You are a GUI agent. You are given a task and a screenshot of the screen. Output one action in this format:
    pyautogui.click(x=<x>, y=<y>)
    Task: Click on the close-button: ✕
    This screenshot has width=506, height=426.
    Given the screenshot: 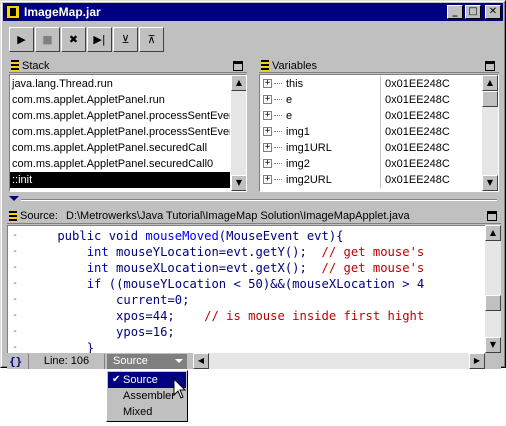 What is the action you would take?
    pyautogui.click(x=493, y=12)
    